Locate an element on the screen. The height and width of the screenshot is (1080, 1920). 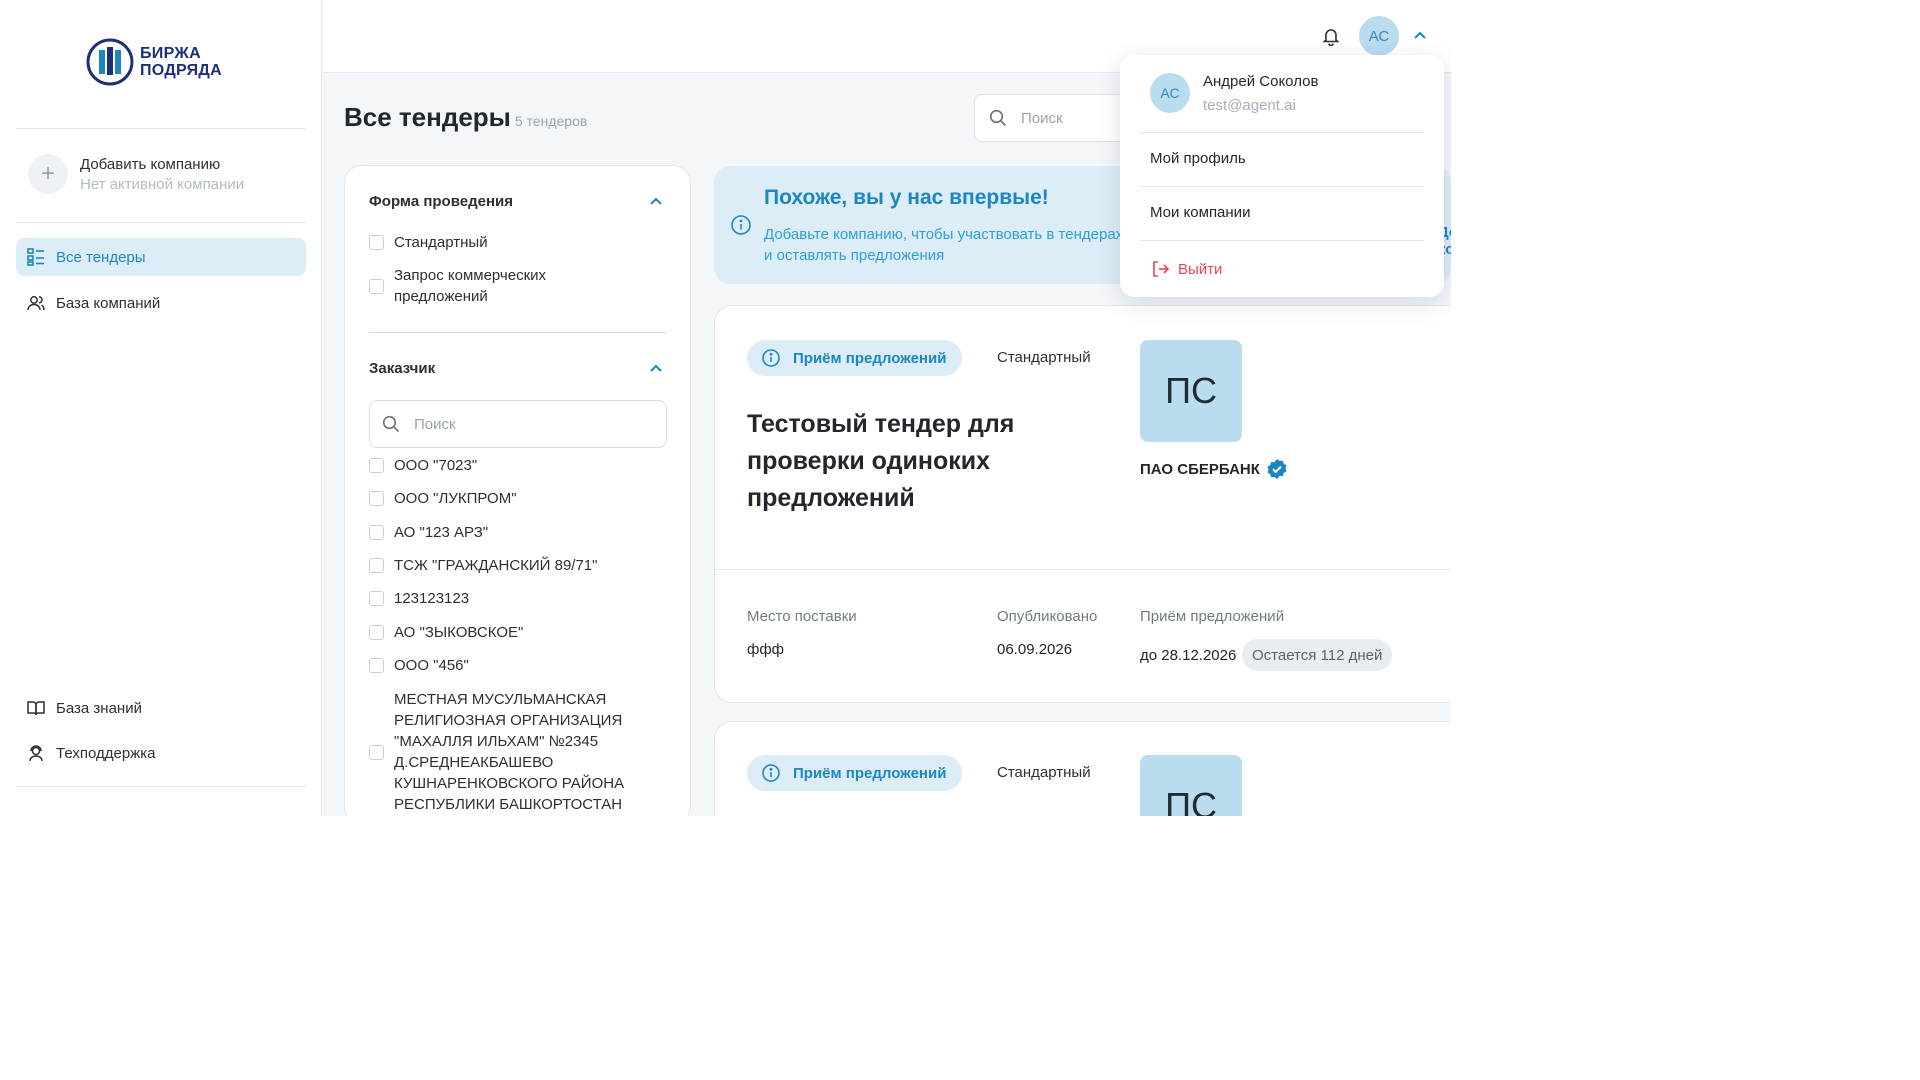
filter-option: ТСЖ "ГРАЖДАНСКИЙ 89/71" is located at coordinates (483, 565).